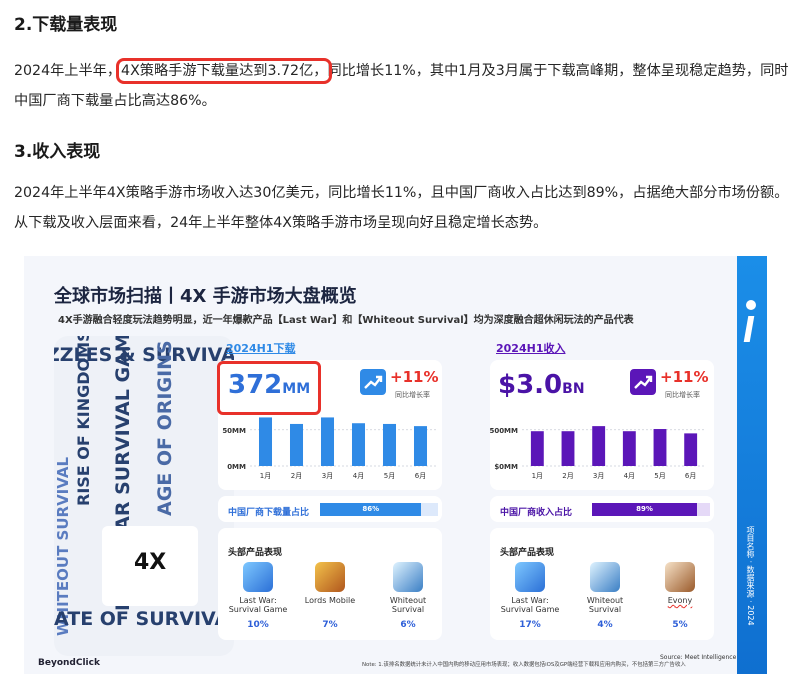  What do you see at coordinates (573, 389) in the screenshot?
I see `revenue-unit: BN` at bounding box center [573, 389].